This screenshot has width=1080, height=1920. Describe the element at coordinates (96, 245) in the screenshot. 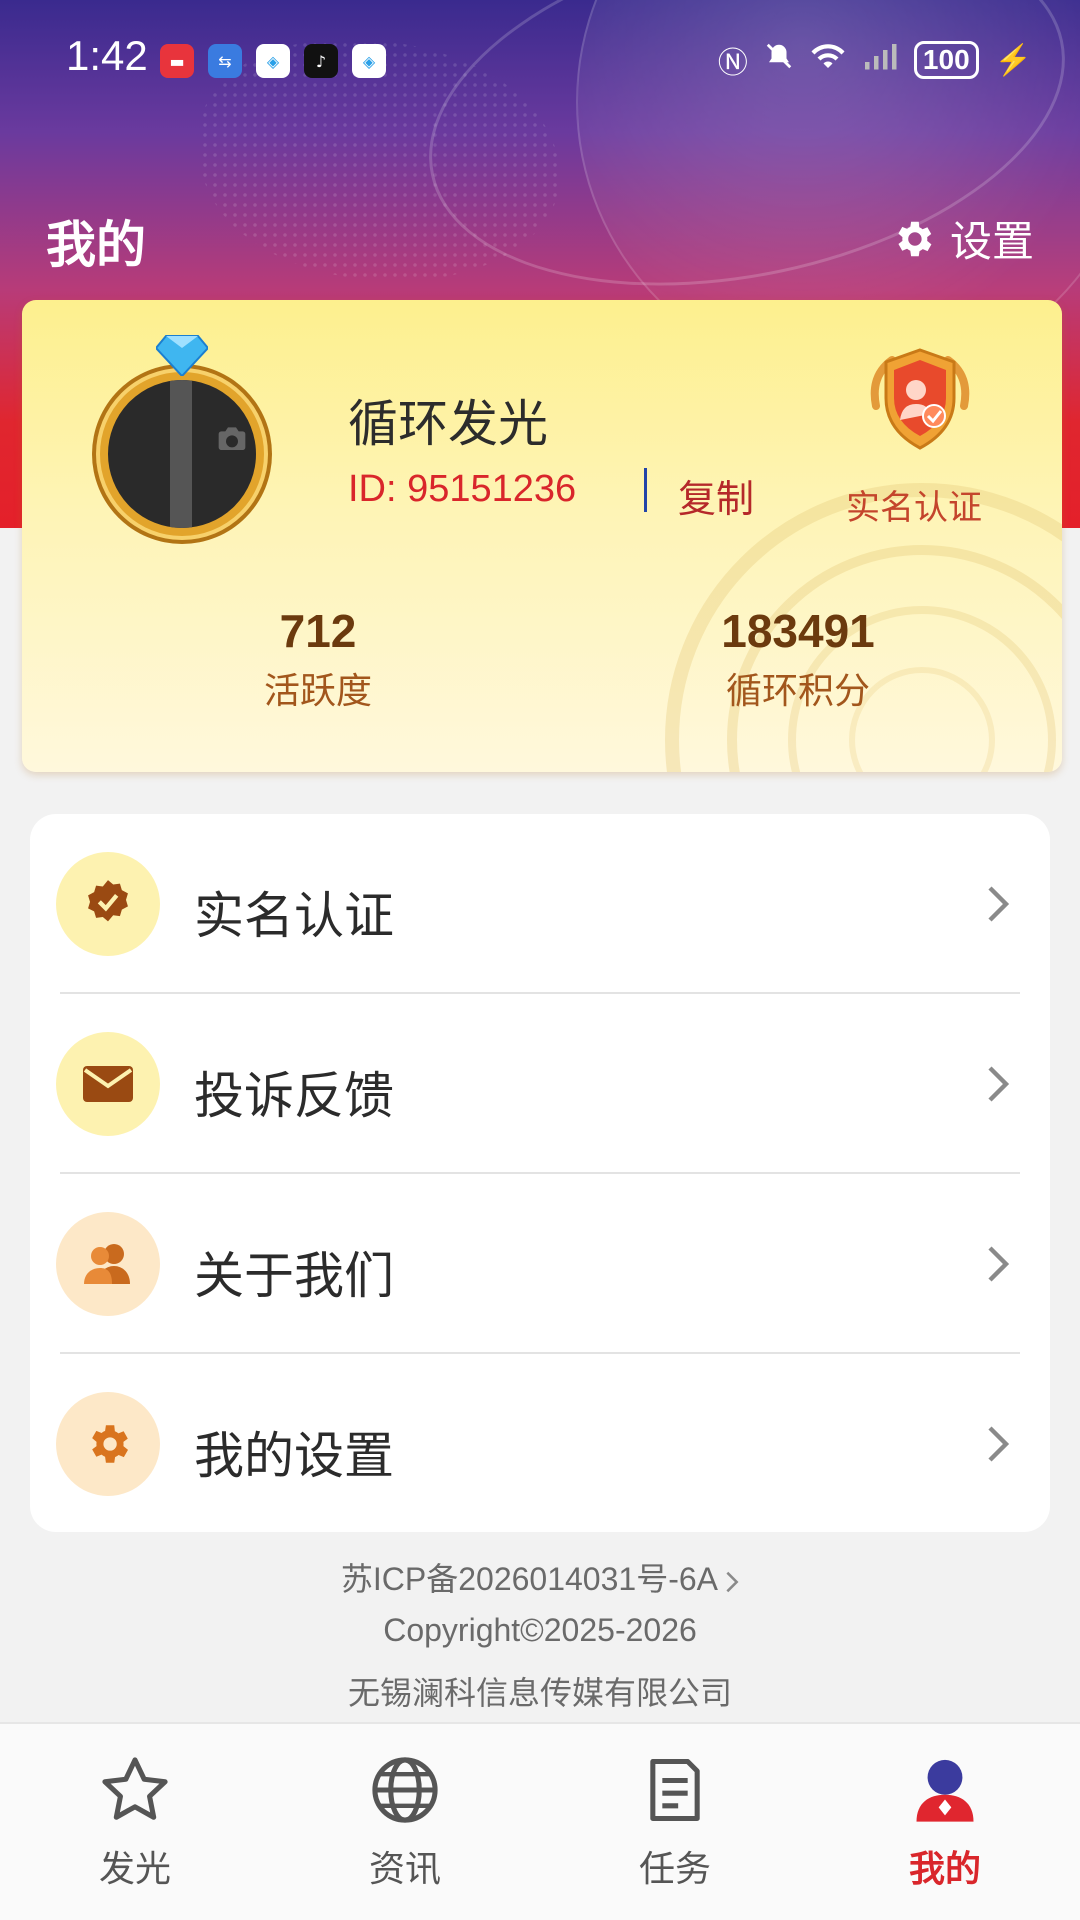

I see `page-title: 我的` at that location.